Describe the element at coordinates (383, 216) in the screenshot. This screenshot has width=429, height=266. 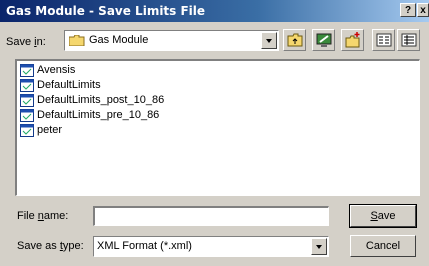
I see `save-button: Save` at that location.